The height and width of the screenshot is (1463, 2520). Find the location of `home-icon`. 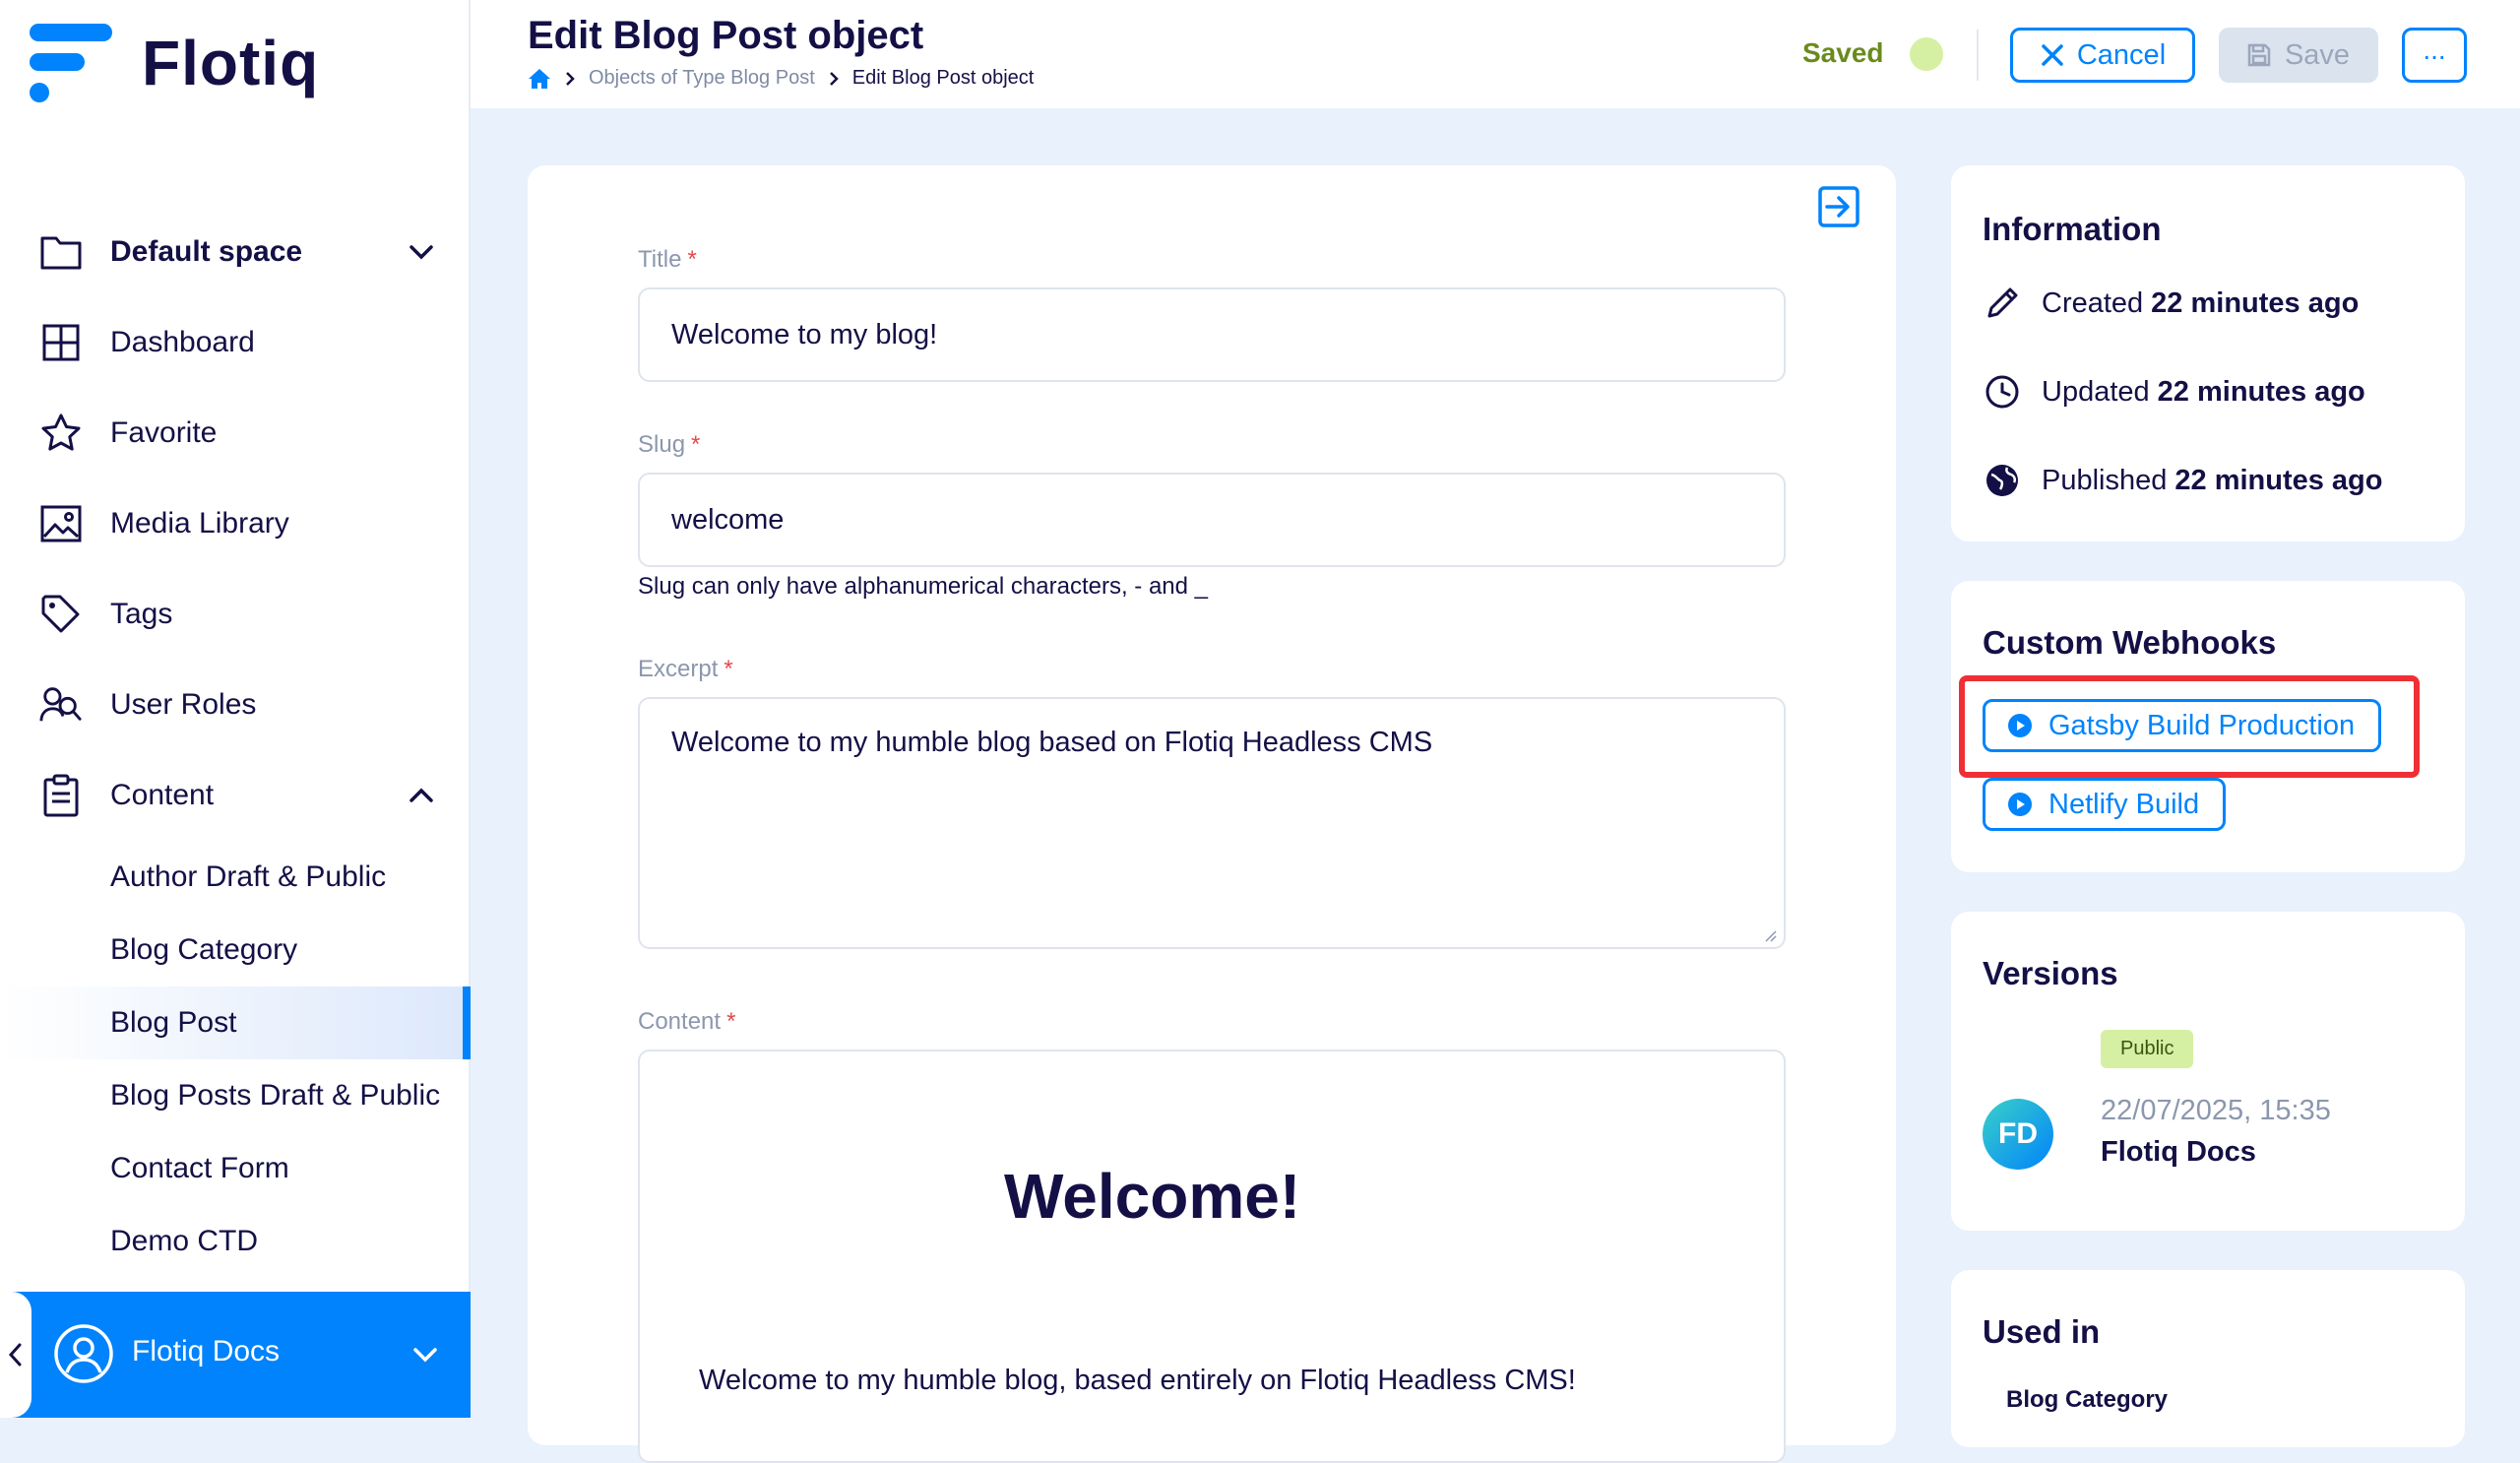

home-icon is located at coordinates (539, 79).